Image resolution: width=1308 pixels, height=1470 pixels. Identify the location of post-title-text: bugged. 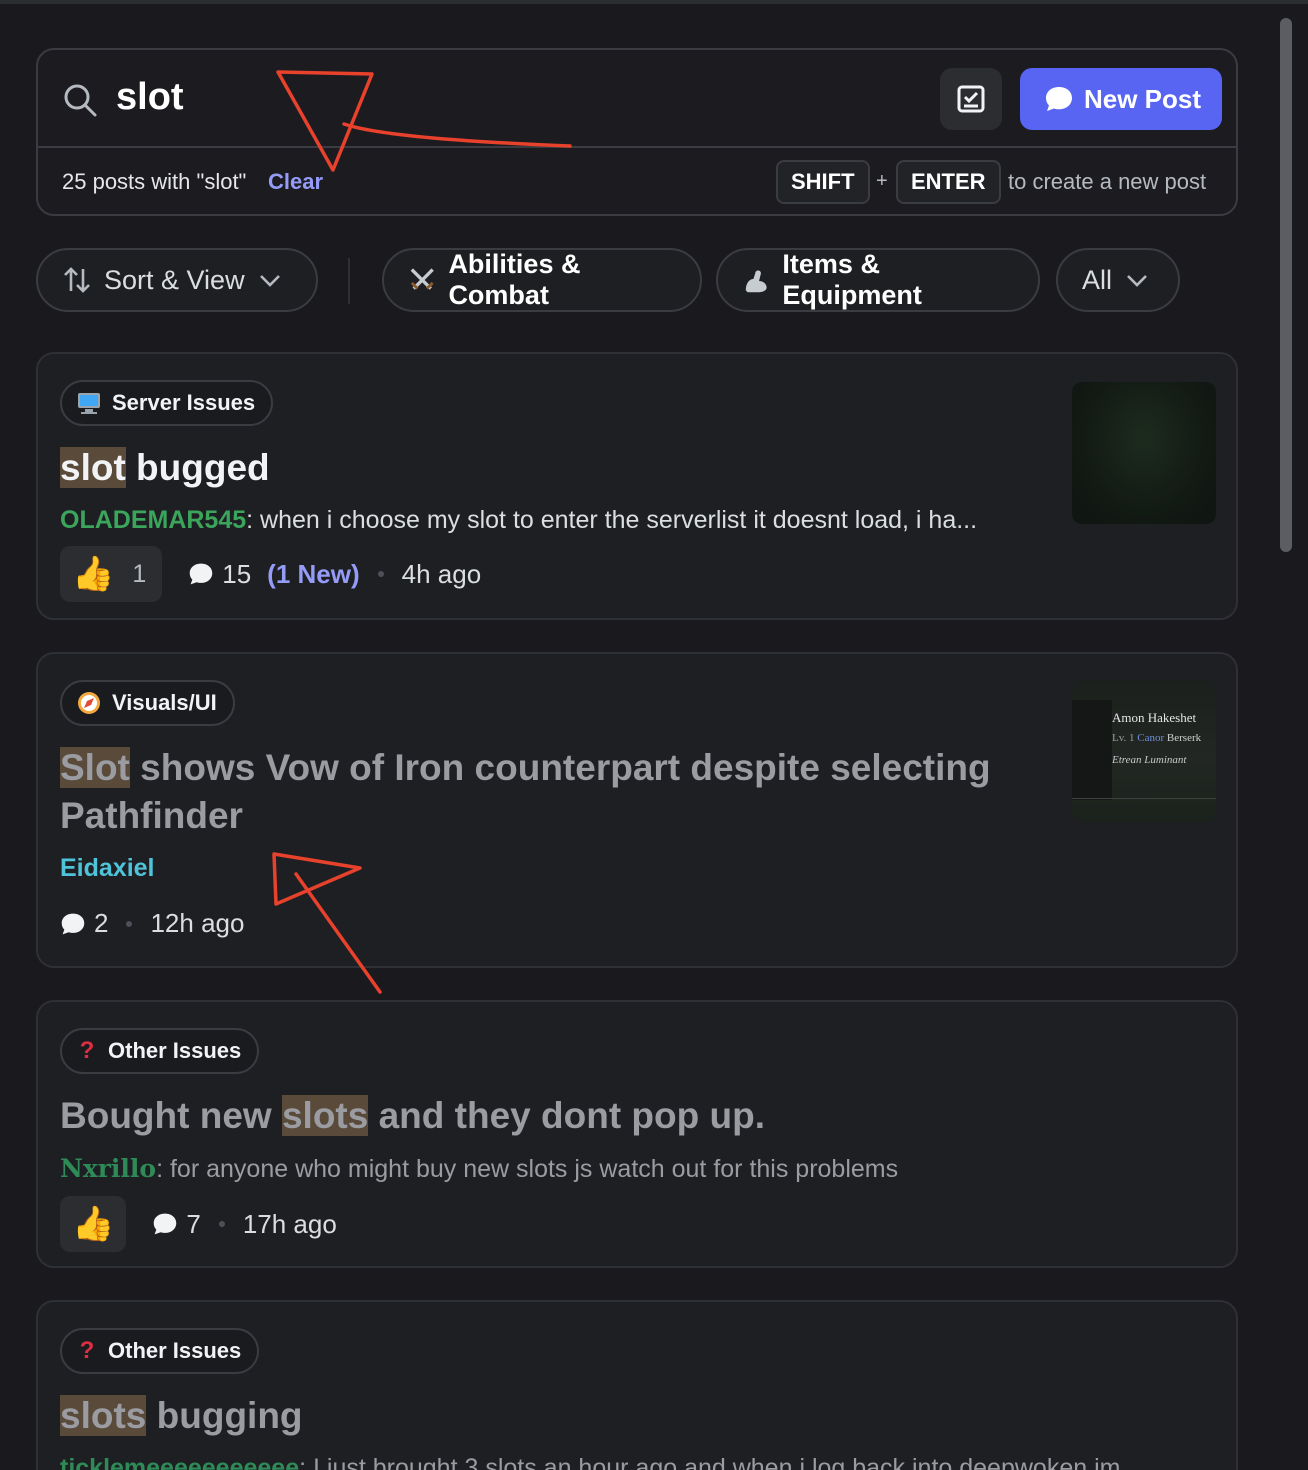
(197, 467).